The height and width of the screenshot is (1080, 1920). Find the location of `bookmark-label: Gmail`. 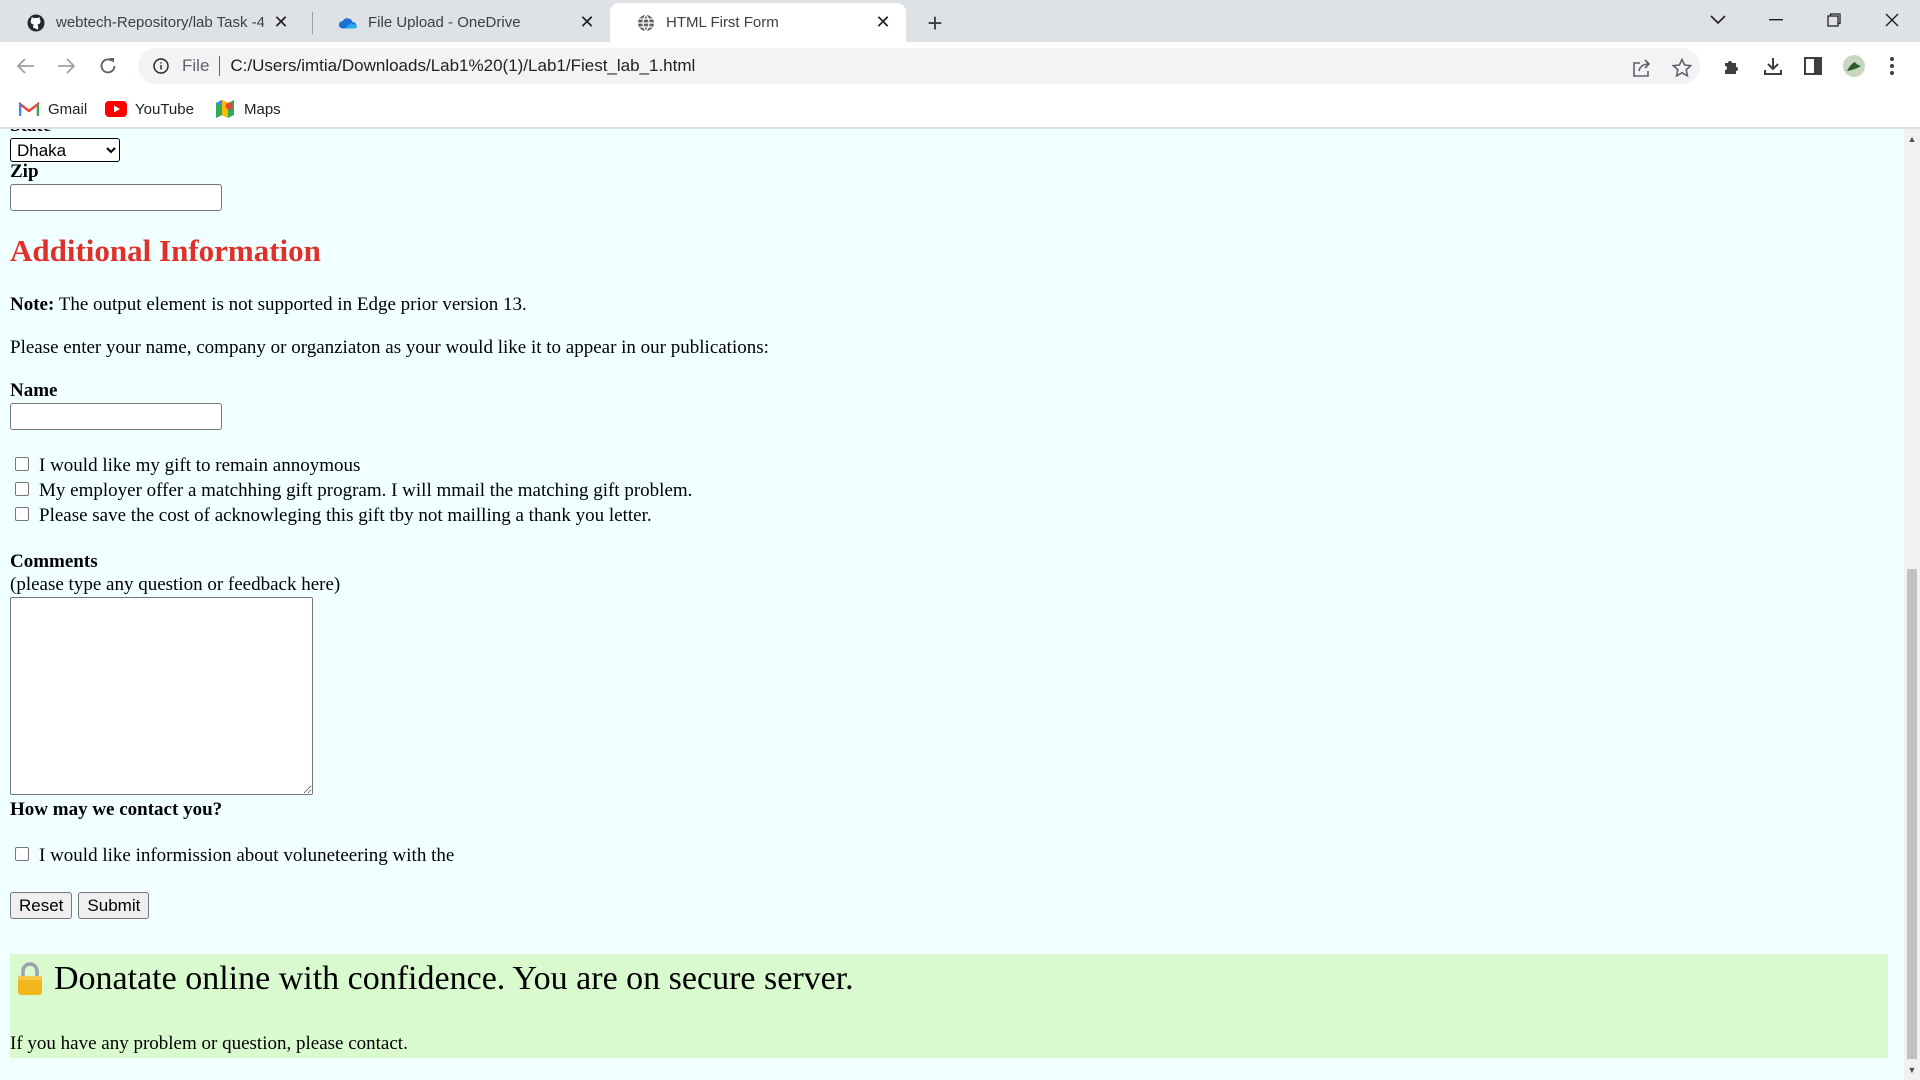

bookmark-label: Gmail is located at coordinates (68, 109).